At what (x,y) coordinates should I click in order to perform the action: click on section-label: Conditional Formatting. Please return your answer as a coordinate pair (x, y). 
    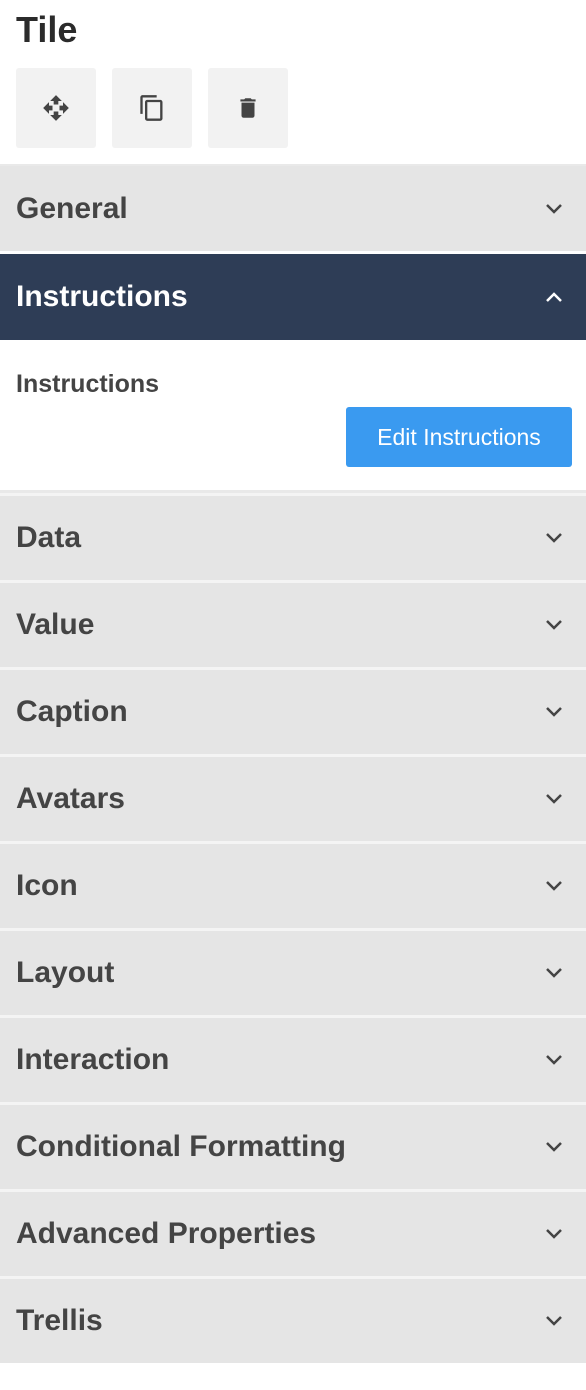
    Looking at the image, I should click on (181, 1146).